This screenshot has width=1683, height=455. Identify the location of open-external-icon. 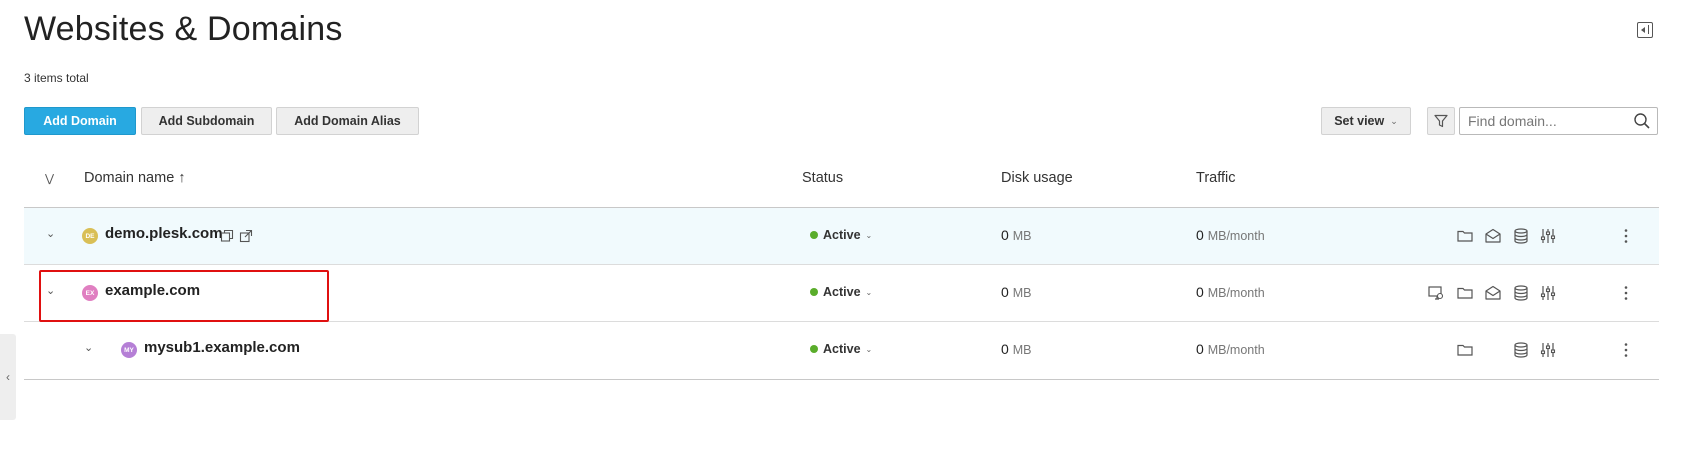
(246, 236).